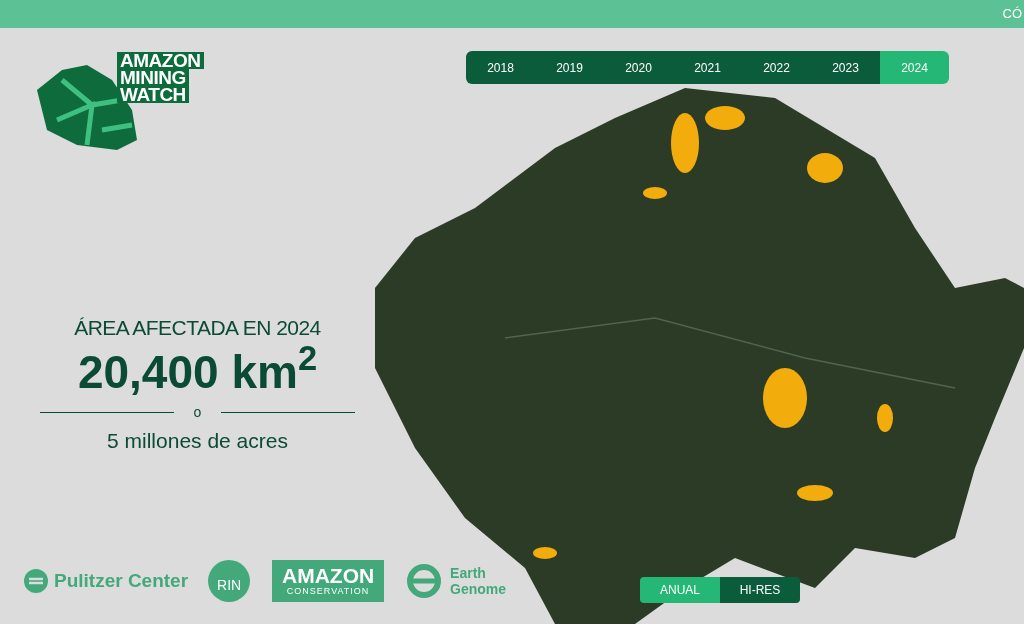 The image size is (1024, 624). Describe the element at coordinates (197, 371) in the screenshot. I see `affected-area-value: 20,400 km$^{2}$` at that location.